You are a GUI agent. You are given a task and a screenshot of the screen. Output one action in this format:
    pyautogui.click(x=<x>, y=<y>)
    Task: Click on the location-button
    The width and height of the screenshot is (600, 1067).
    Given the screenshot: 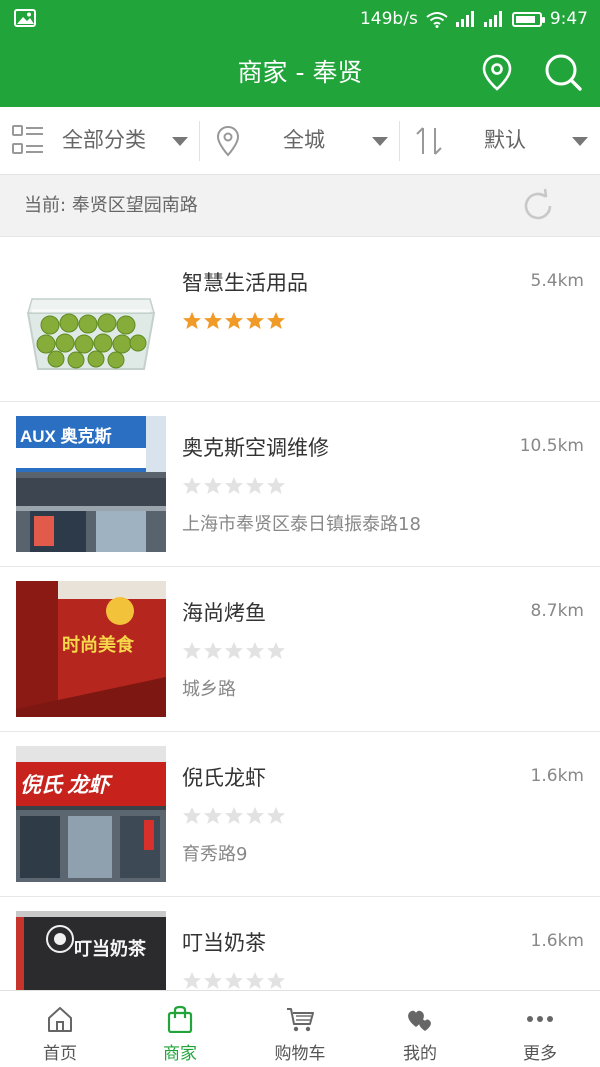 What is the action you would take?
    pyautogui.click(x=497, y=72)
    